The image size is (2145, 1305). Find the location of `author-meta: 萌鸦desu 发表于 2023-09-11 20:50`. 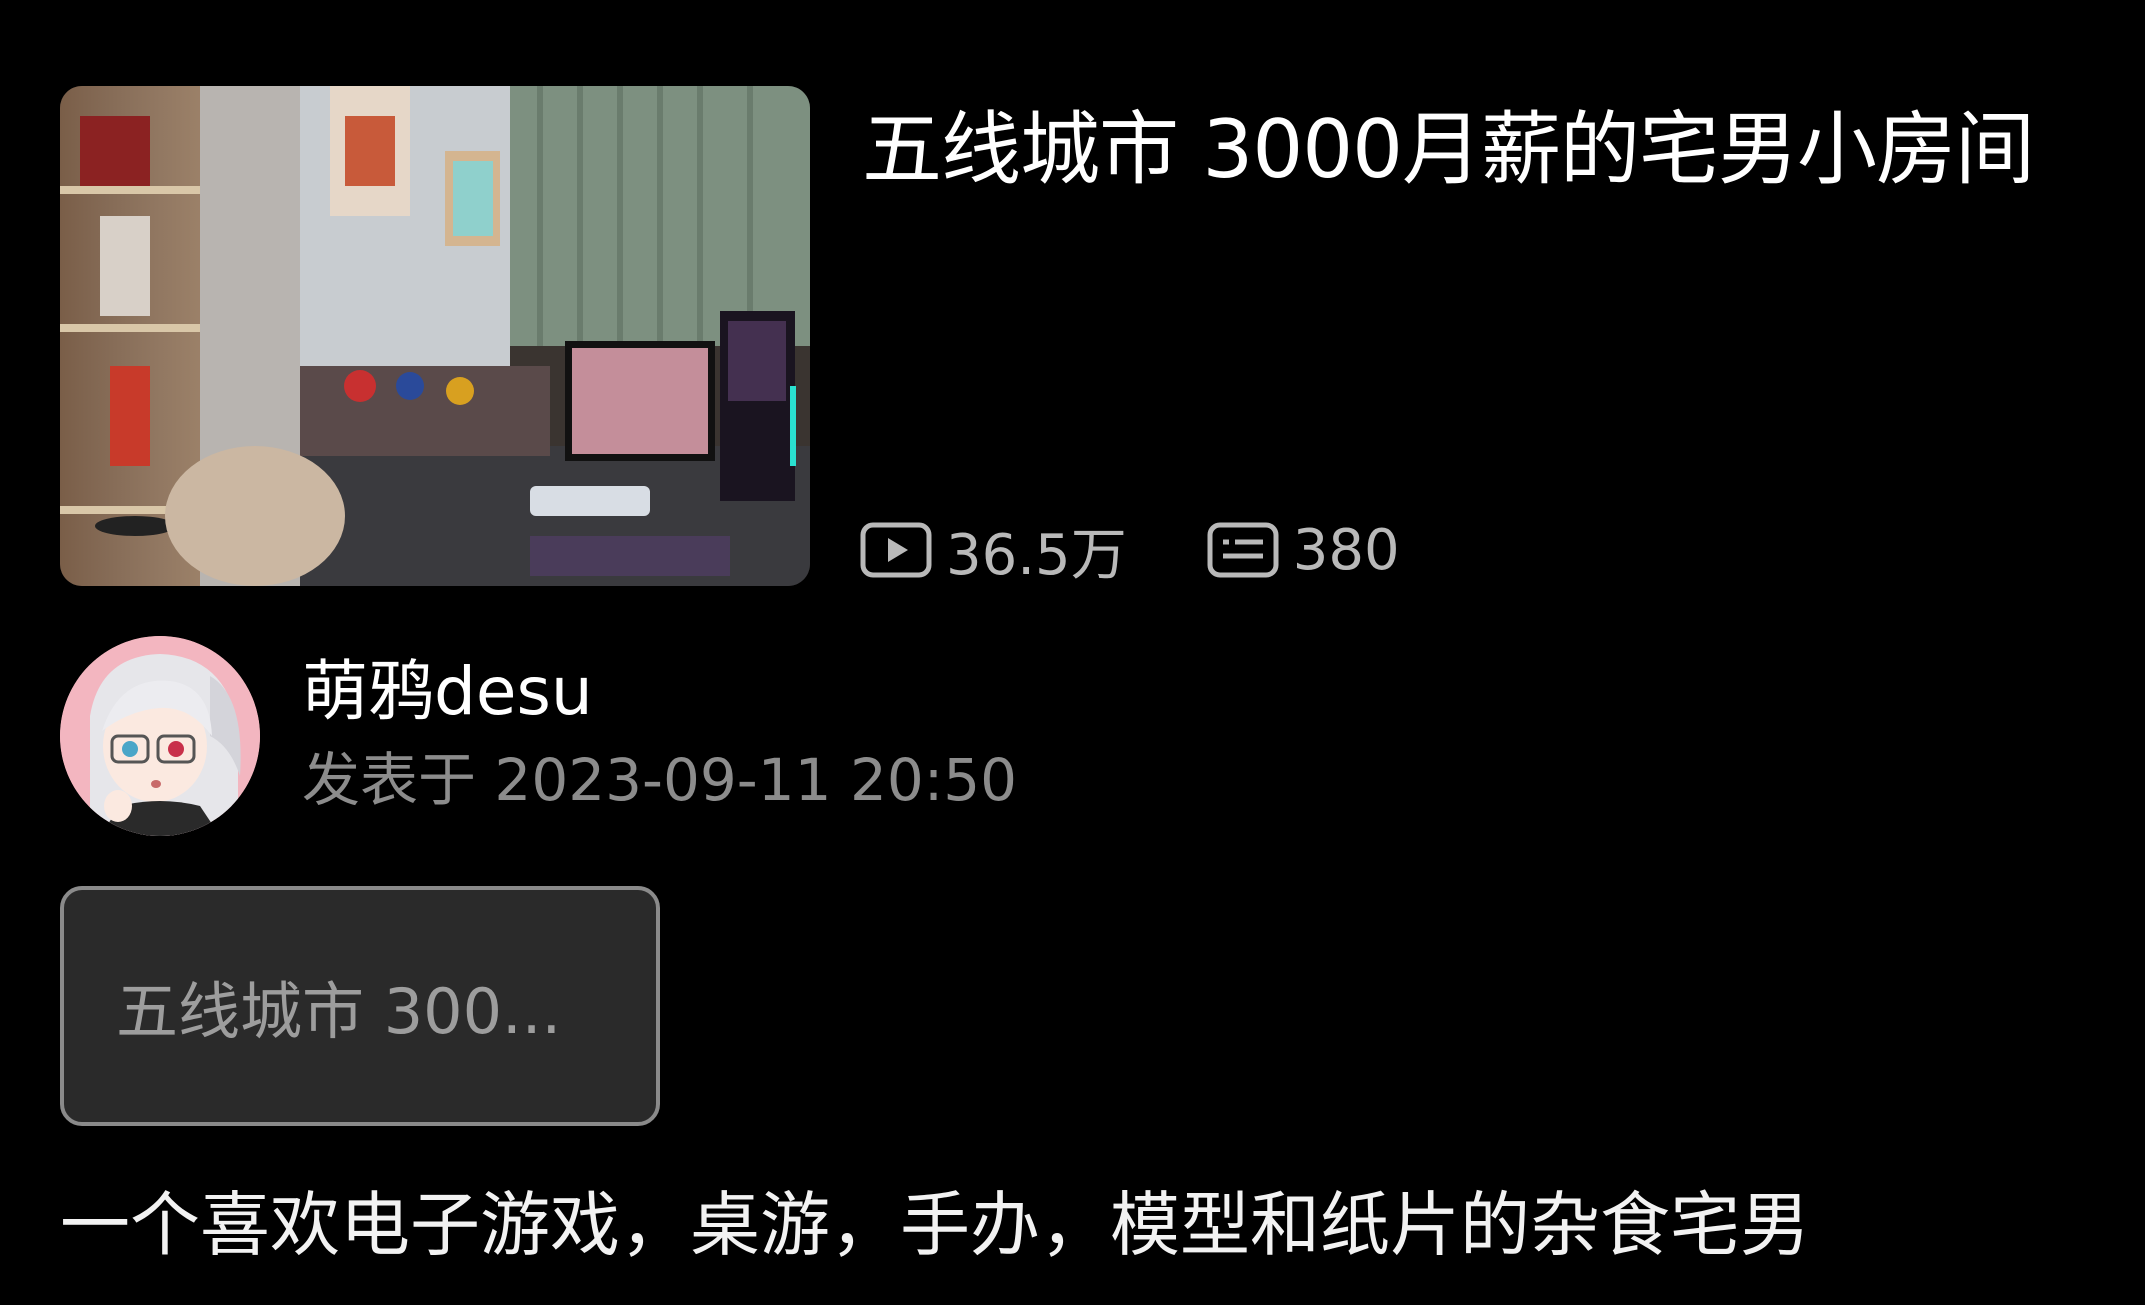

author-meta: 萌鸦desu 发表于 2023-09-11 20:50 is located at coordinates (659, 736).